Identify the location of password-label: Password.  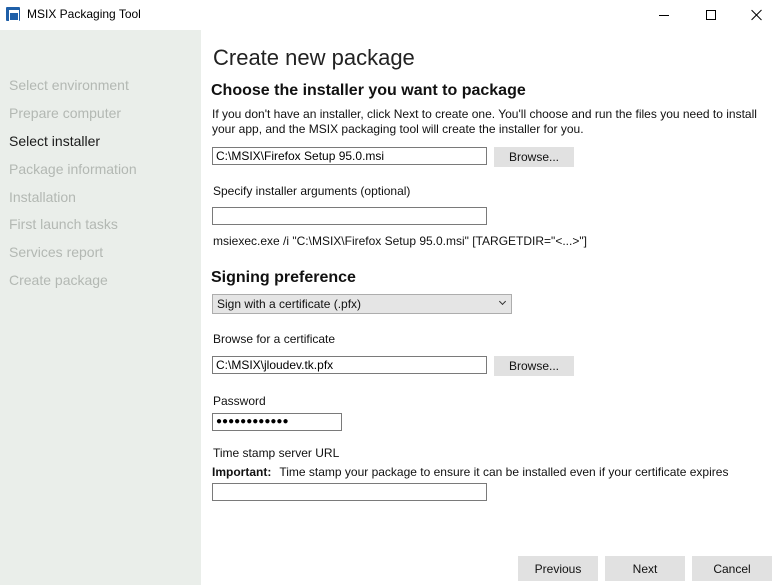
(239, 401).